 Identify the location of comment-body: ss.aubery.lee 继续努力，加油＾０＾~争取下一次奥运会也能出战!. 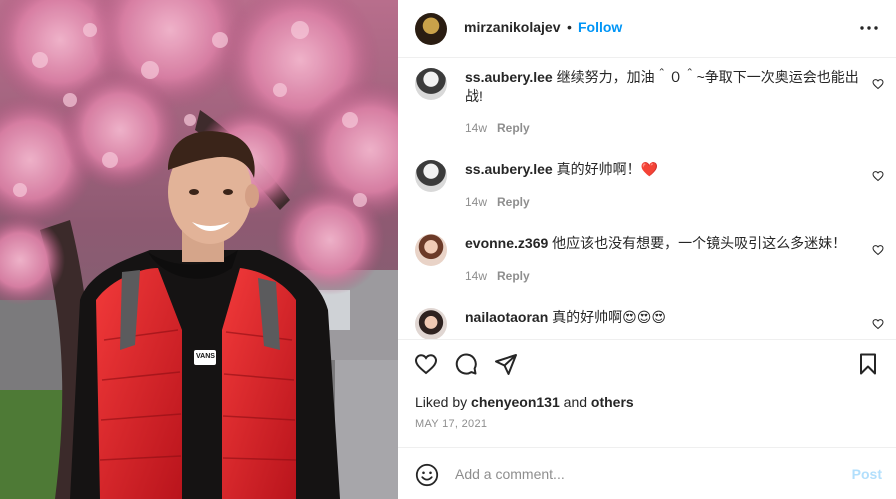
(662, 87).